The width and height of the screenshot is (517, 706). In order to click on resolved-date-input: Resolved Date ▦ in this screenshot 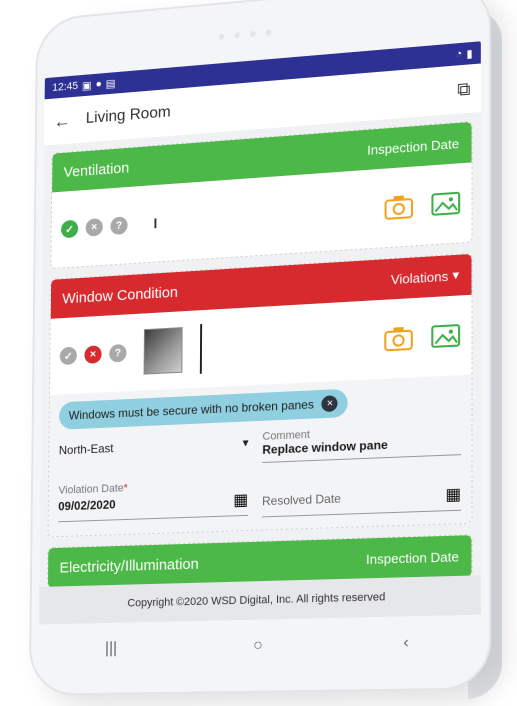, I will do `click(361, 500)`.